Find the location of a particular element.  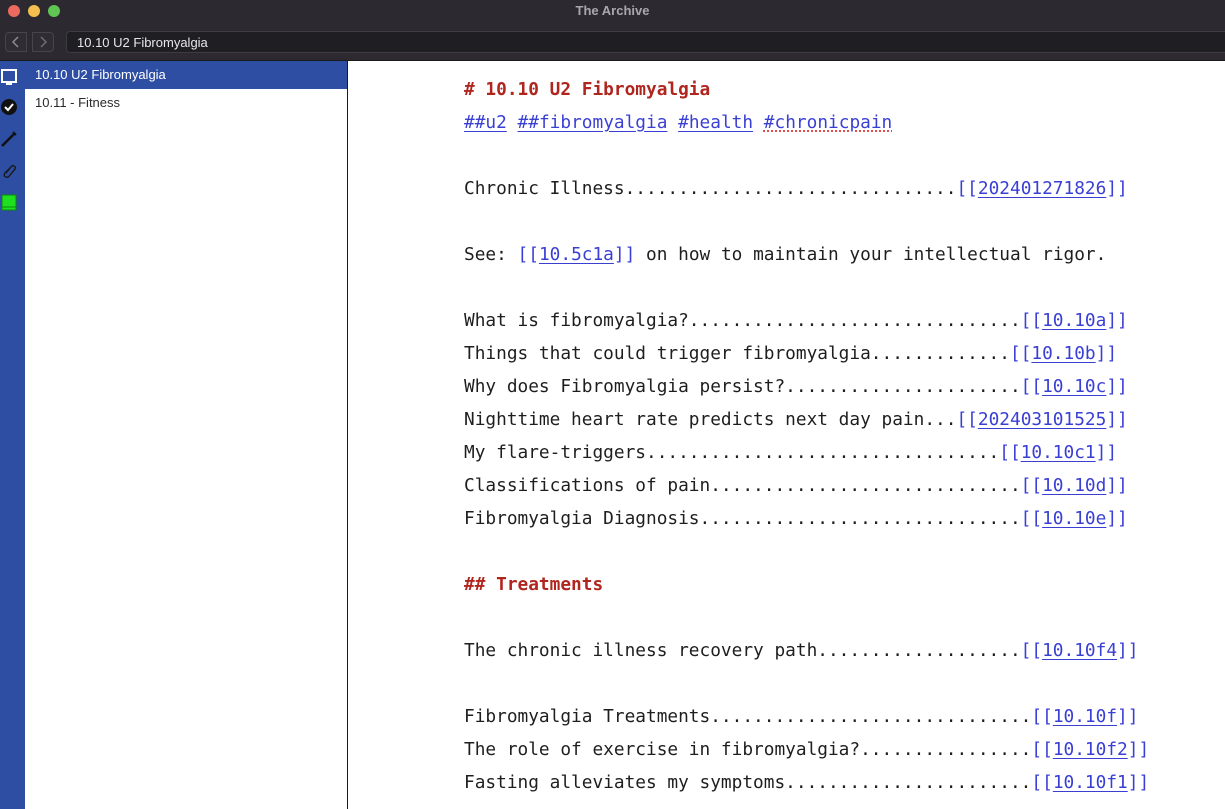

back-button is located at coordinates (16, 42).